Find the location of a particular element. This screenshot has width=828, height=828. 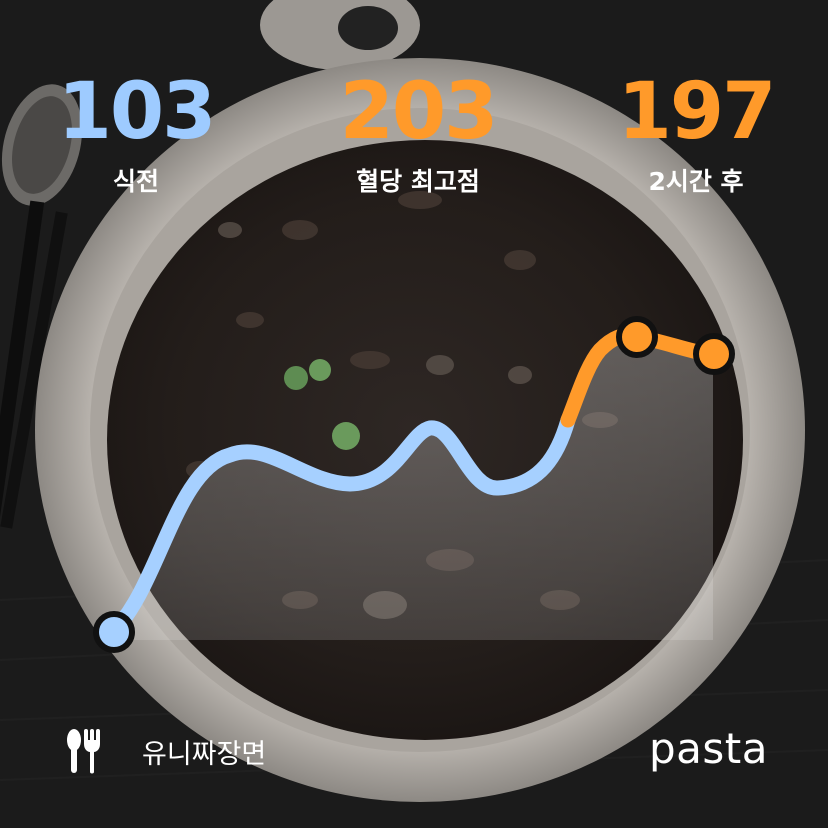

stat-after-2h: 197 2시간 후 is located at coordinates (696, 134).